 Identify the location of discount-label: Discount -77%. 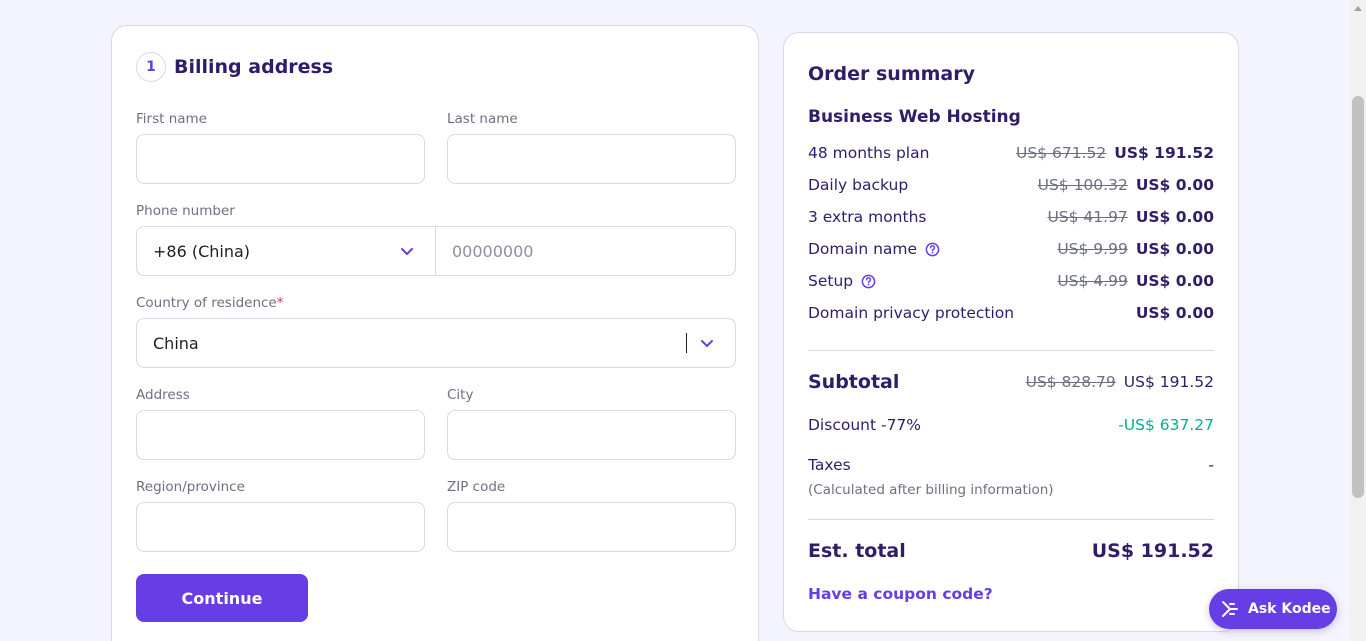
(865, 425).